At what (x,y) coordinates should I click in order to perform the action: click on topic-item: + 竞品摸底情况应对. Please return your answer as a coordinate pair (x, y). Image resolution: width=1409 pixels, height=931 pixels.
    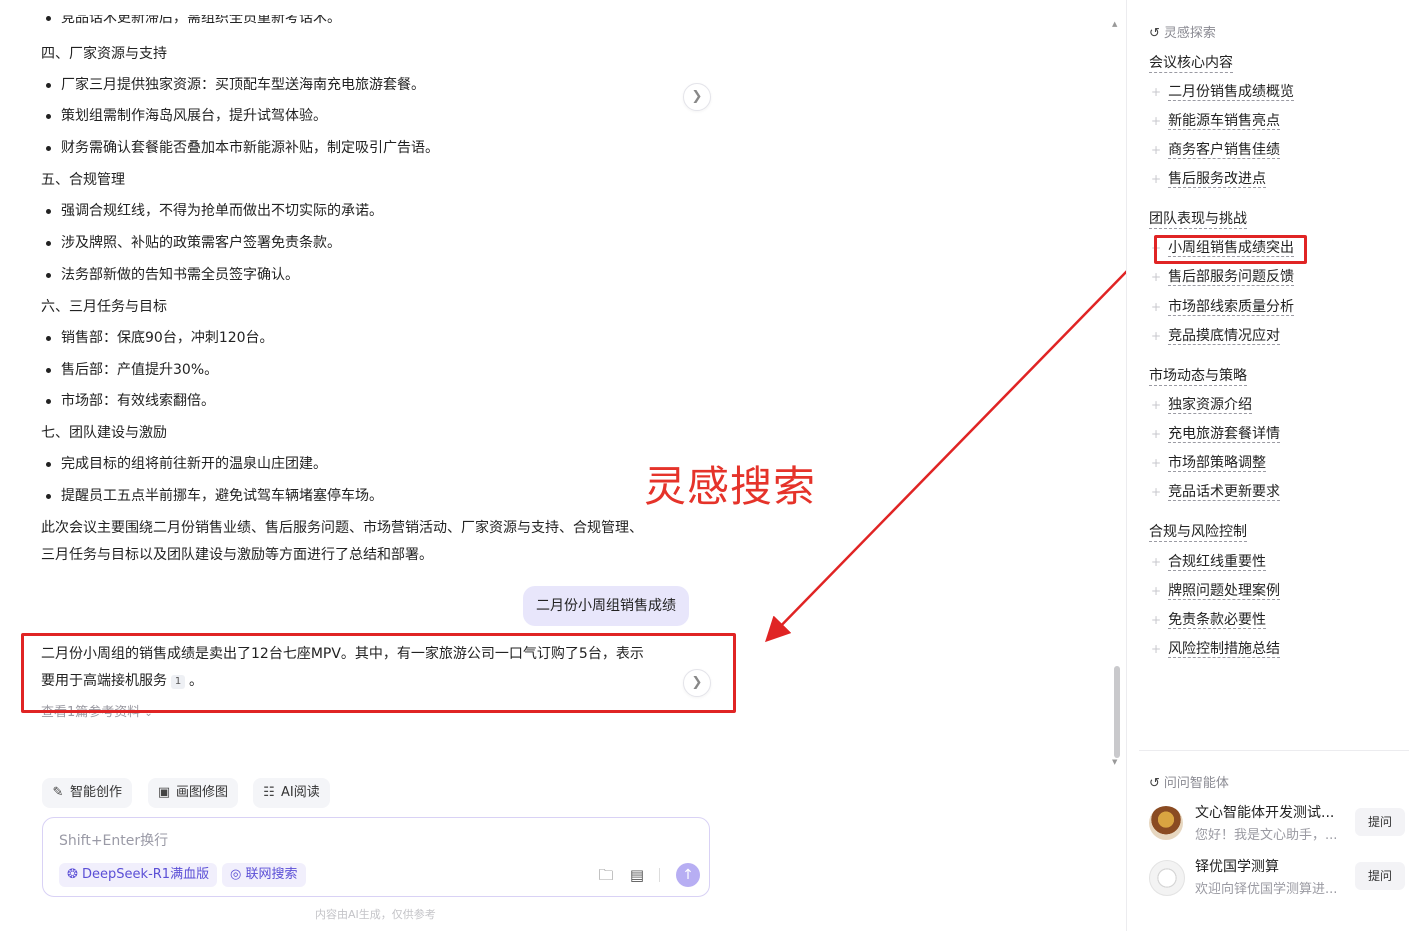
    Looking at the image, I should click on (1216, 336).